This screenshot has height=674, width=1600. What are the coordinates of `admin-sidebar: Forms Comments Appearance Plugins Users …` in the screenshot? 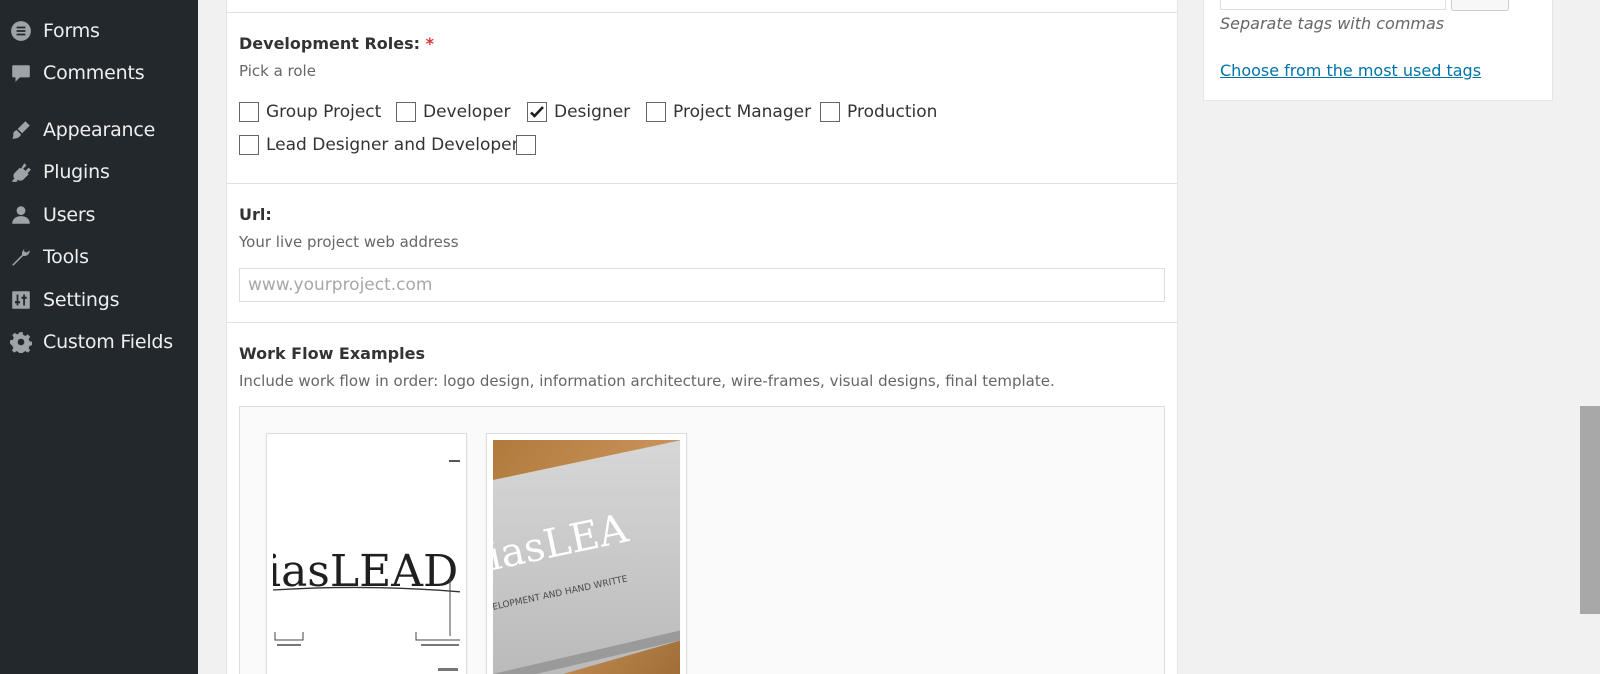 It's located at (99, 337).